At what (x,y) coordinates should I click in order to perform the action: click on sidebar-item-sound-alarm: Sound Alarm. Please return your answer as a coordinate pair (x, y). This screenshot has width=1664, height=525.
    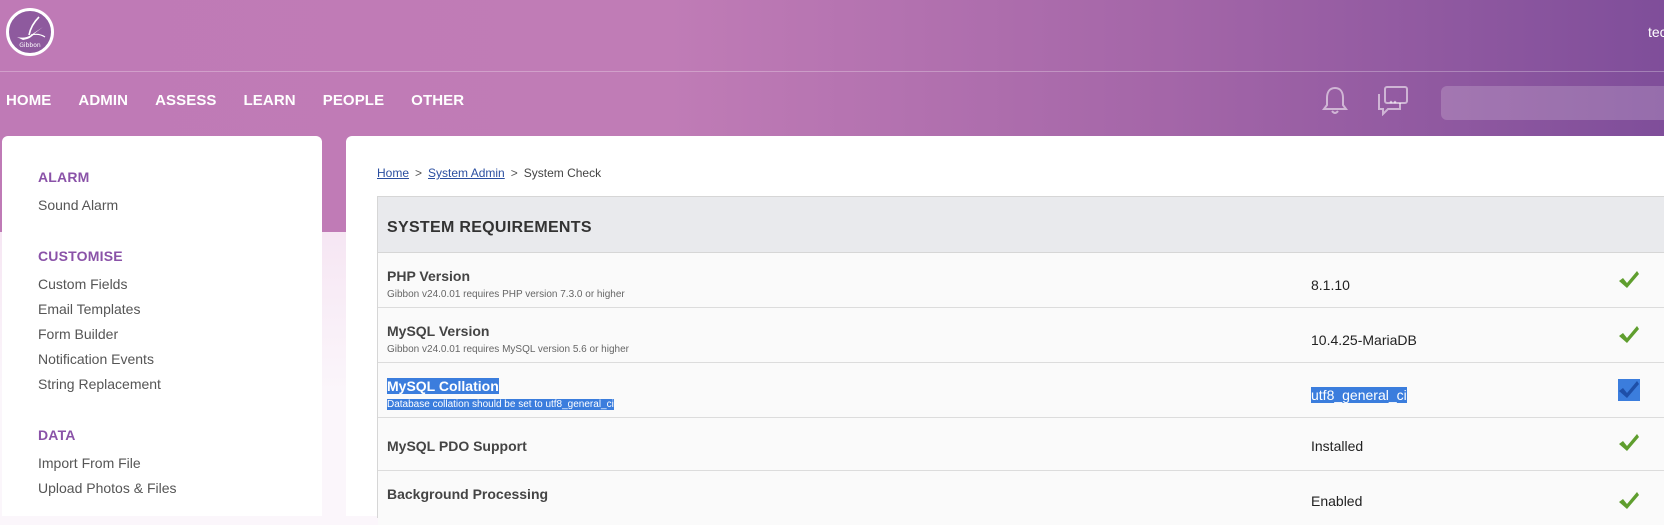
    Looking at the image, I should click on (78, 205).